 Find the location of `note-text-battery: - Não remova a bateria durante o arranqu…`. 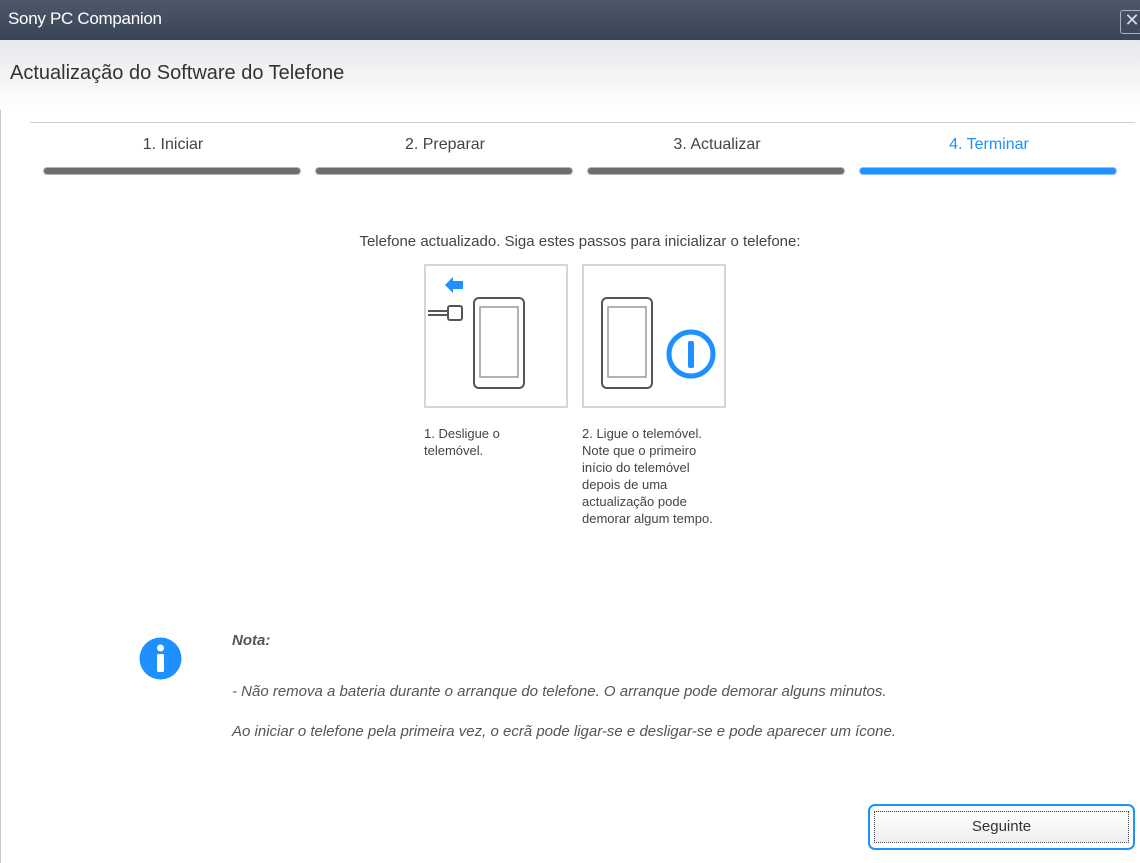

note-text-battery: - Não remova a bateria durante o arranqu… is located at coordinates (559, 691).